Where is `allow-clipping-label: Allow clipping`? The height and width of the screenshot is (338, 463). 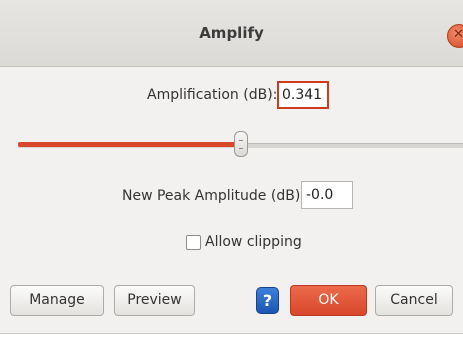
allow-clipping-label: Allow clipping is located at coordinates (253, 242).